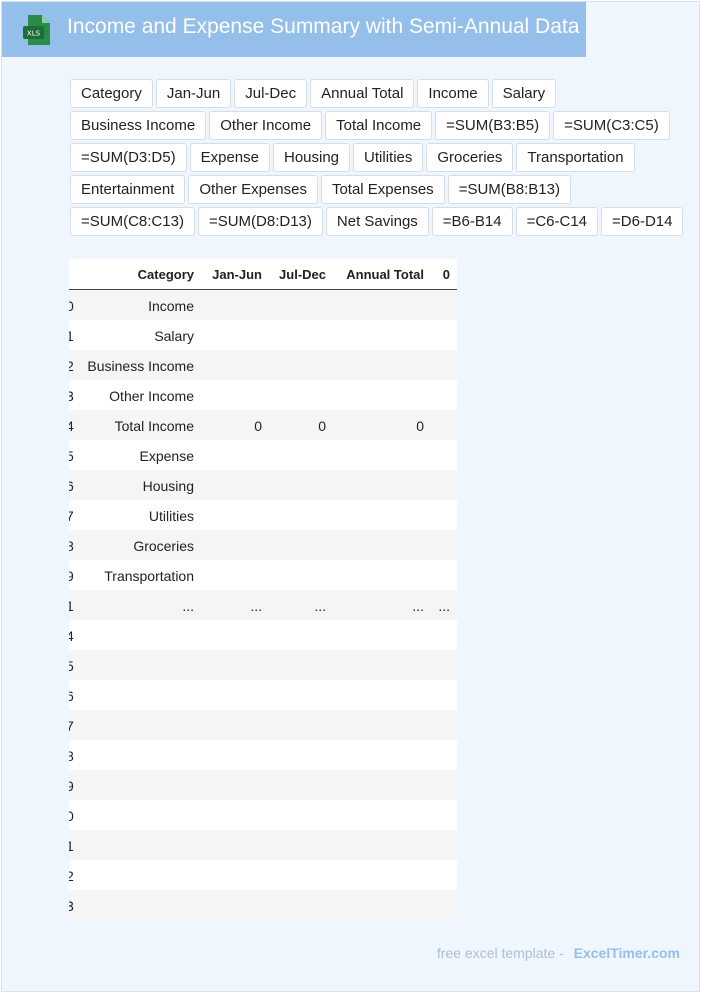  I want to click on footer-brand-link: ExcelTimer.com, so click(627, 953).